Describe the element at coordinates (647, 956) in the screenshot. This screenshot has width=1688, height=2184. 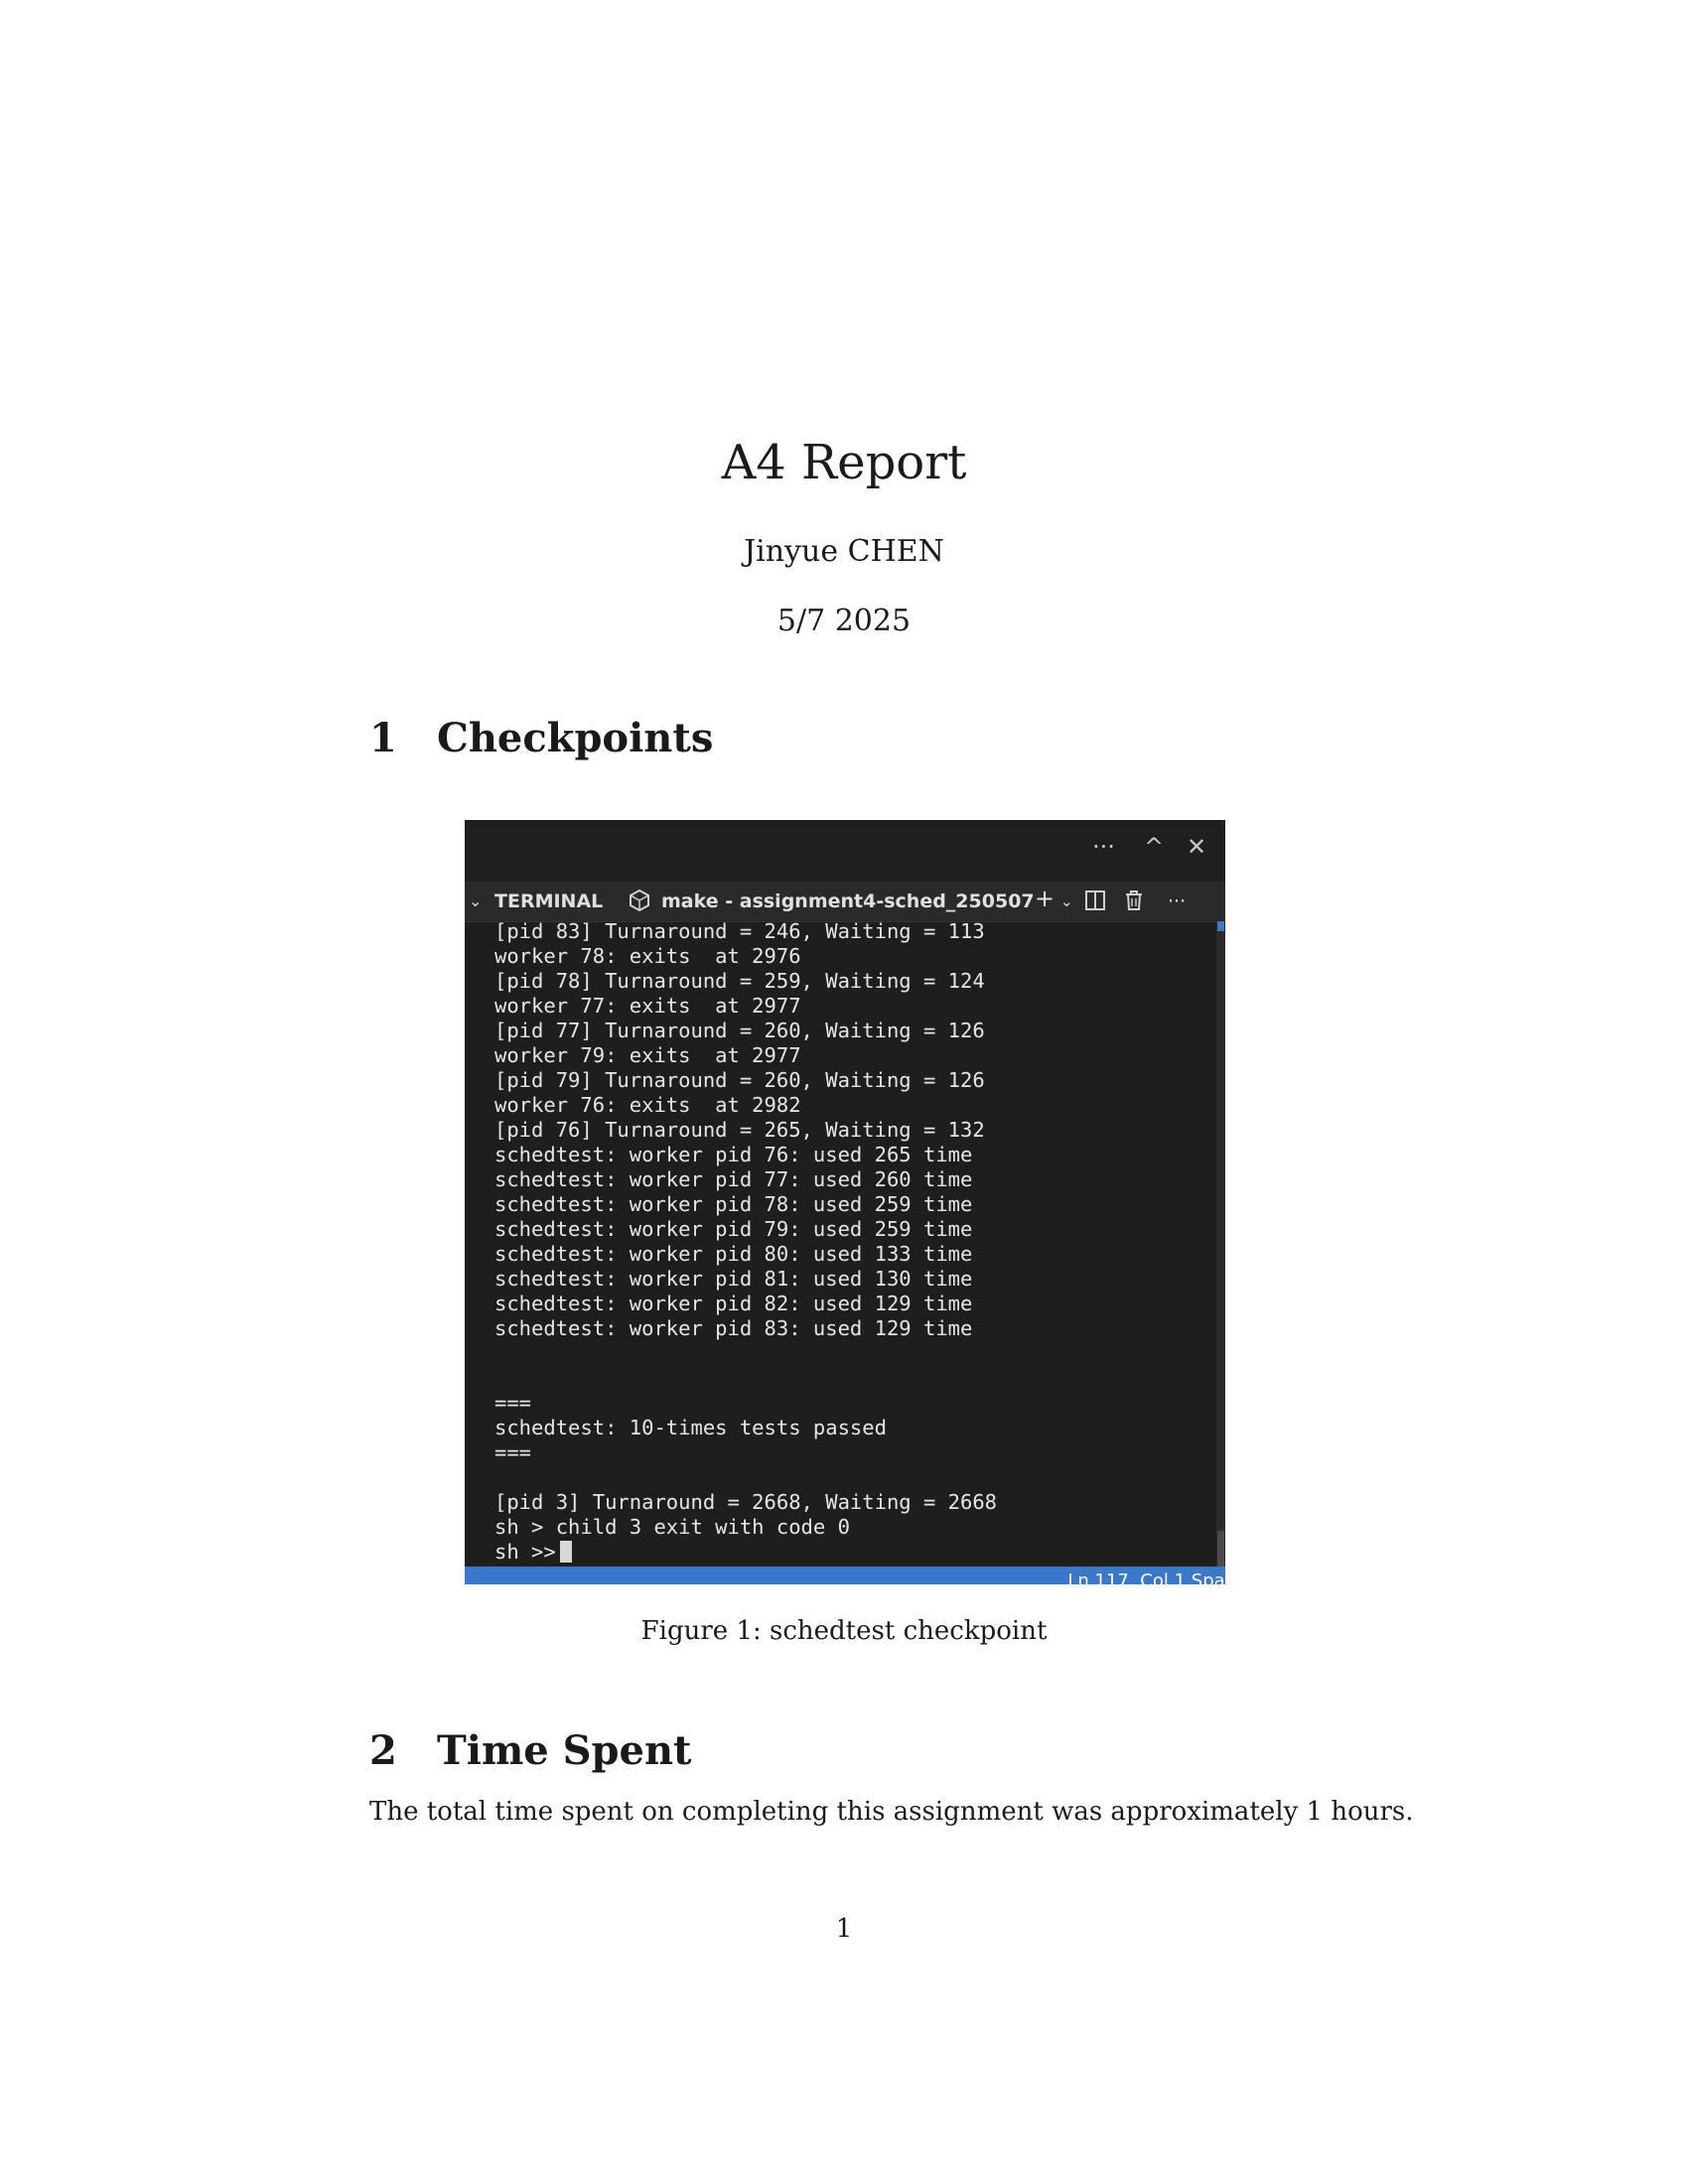
I see `terminal-line: worker 78: exits at 2976` at that location.